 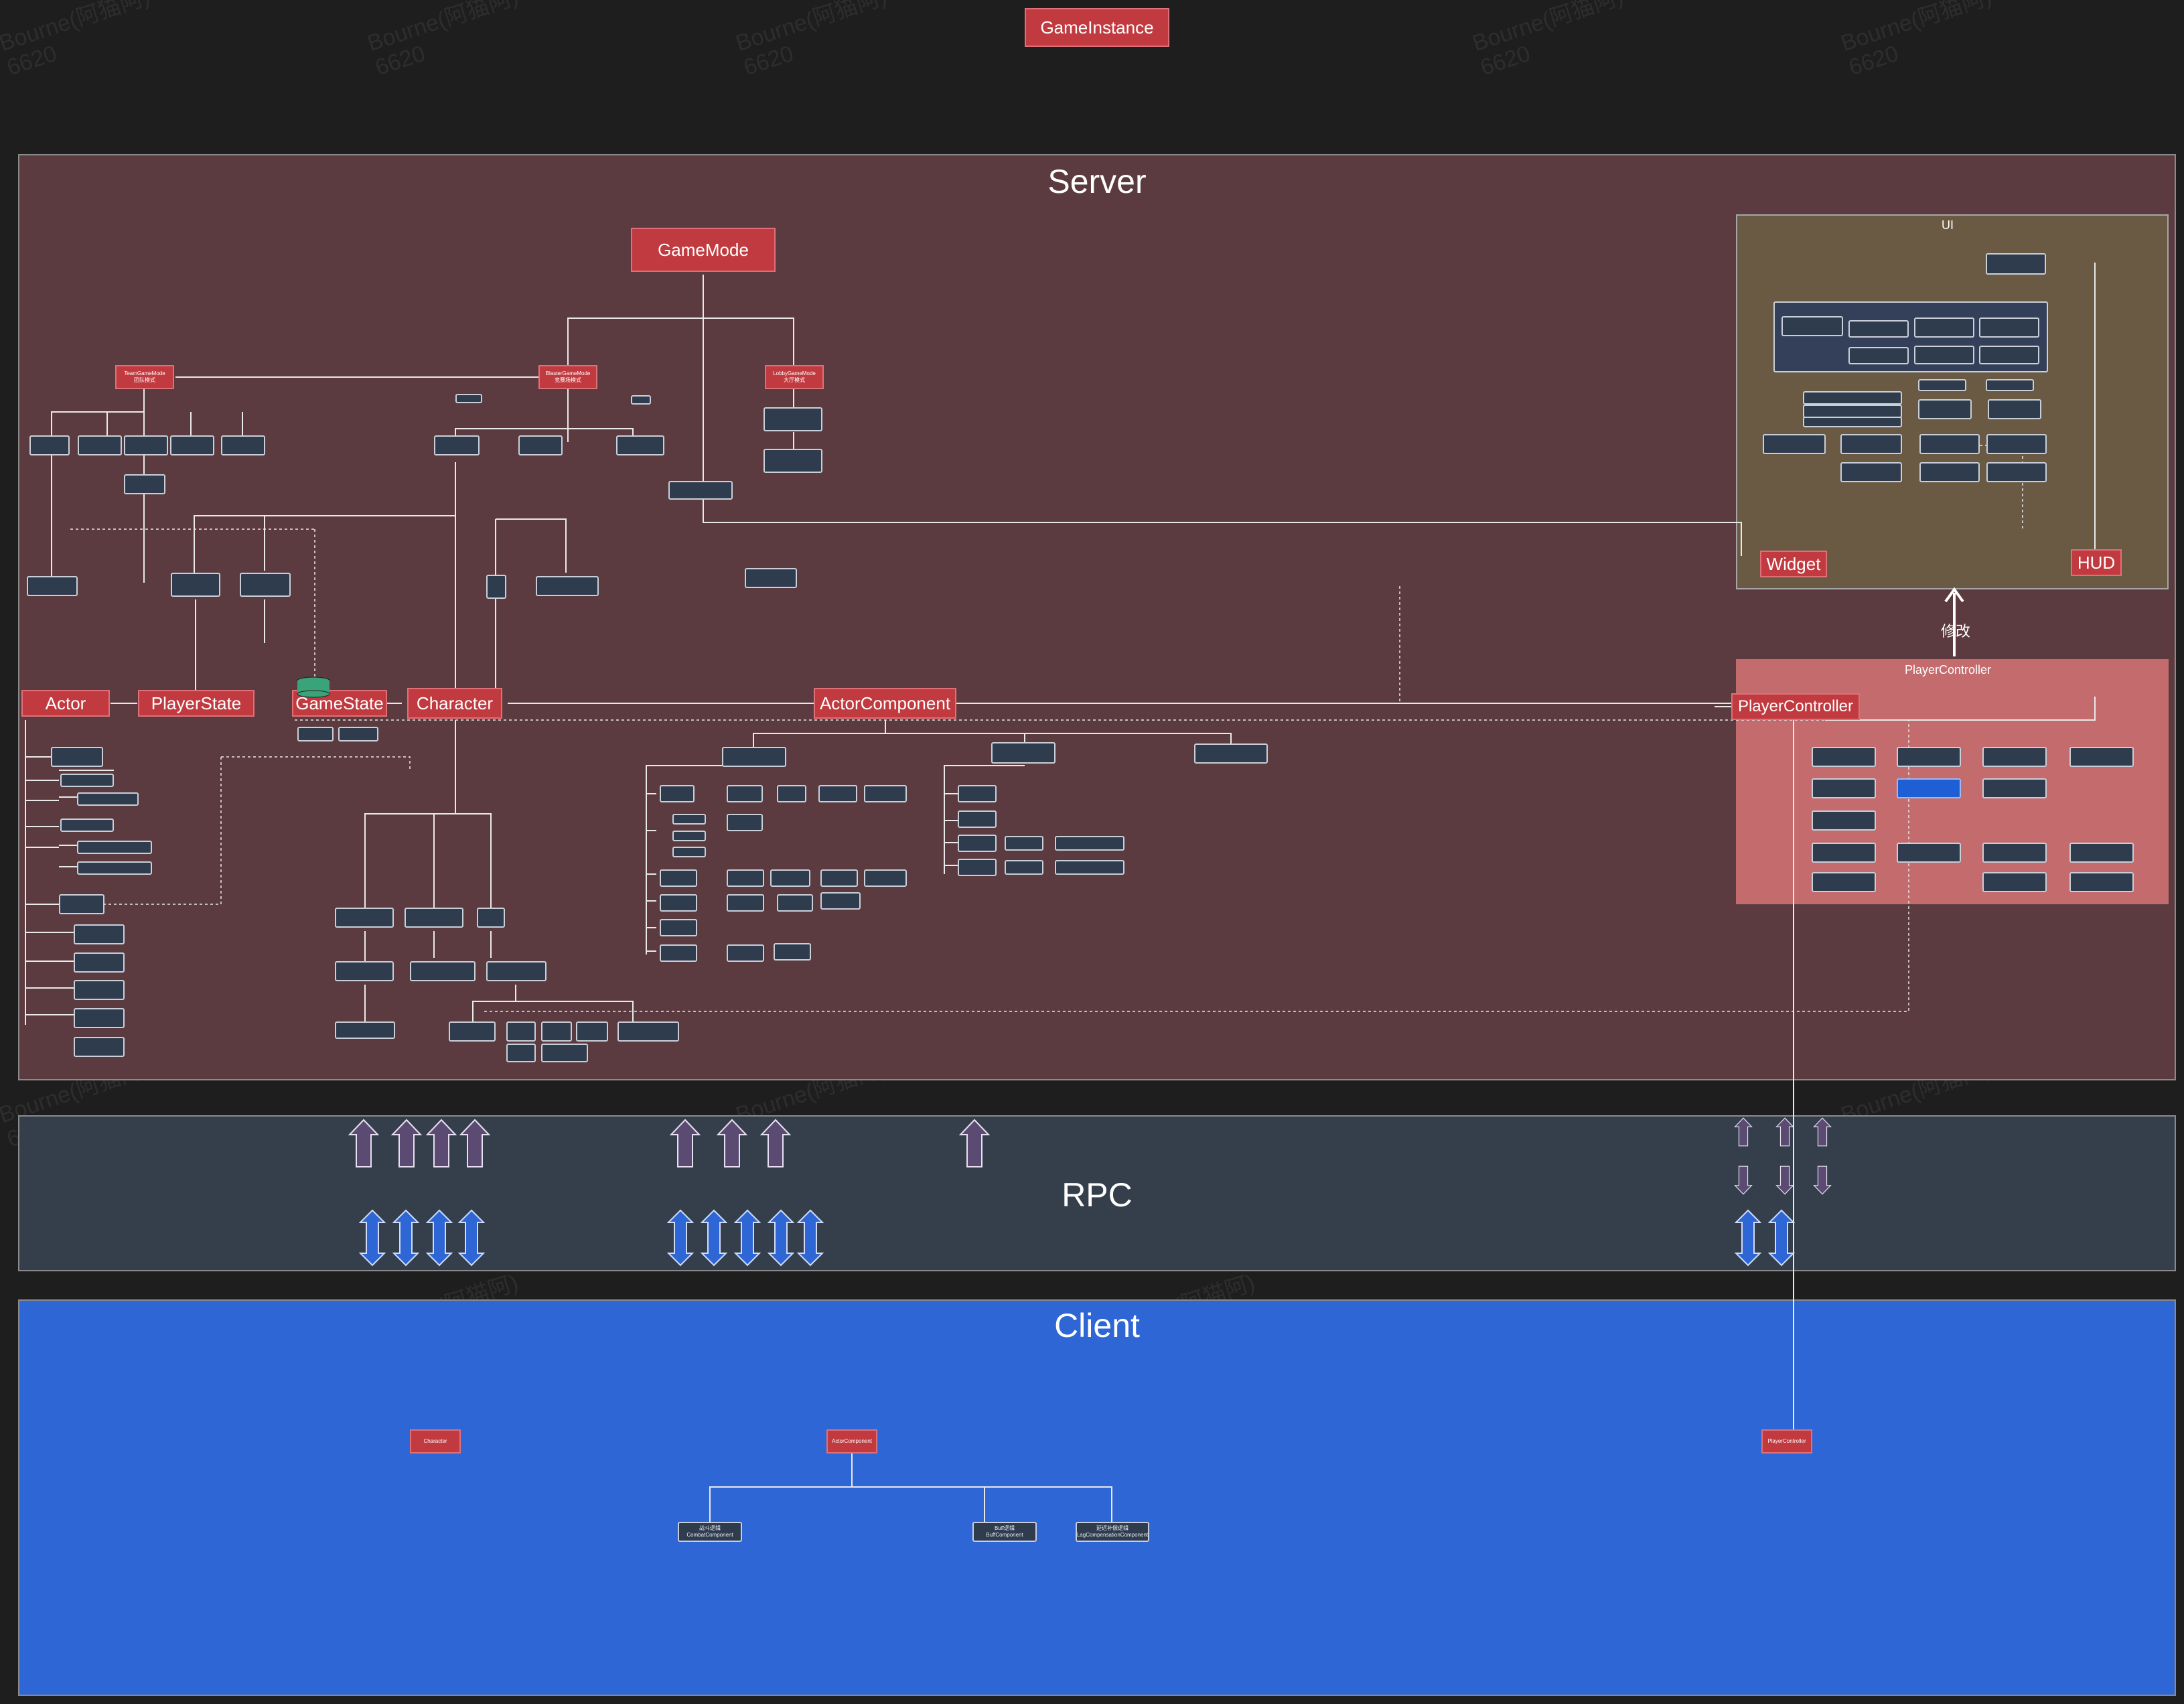 What do you see at coordinates (1793, 564) in the screenshot?
I see `widget-node: Widget` at bounding box center [1793, 564].